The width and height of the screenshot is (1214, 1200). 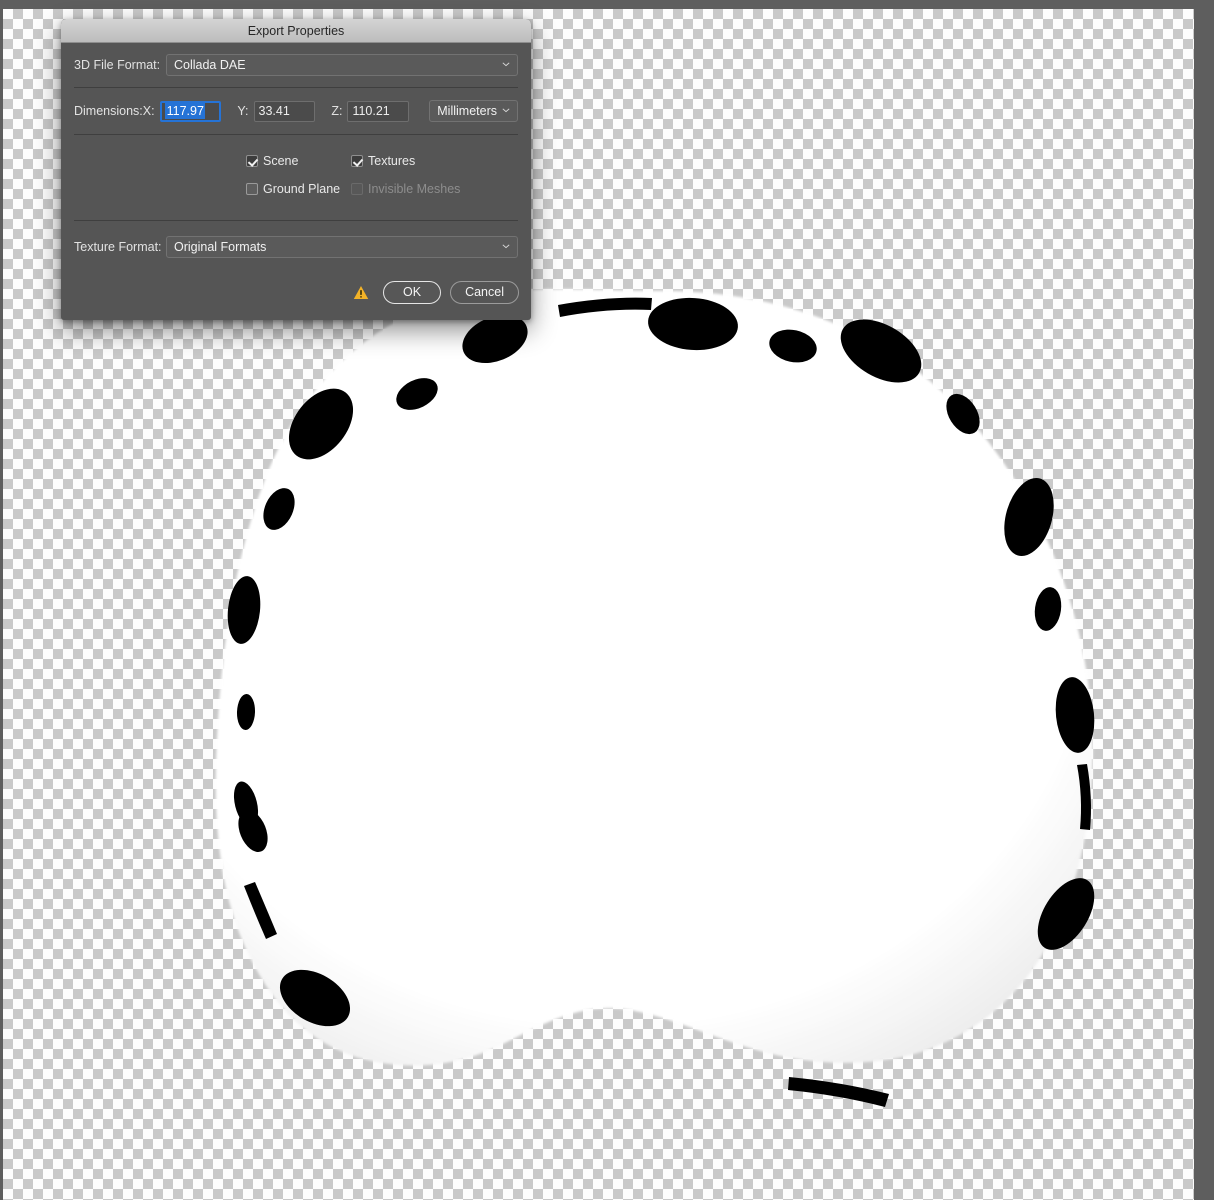 I want to click on options-row-2: Ground Plane Invisible Meshes, so click(x=296, y=189).